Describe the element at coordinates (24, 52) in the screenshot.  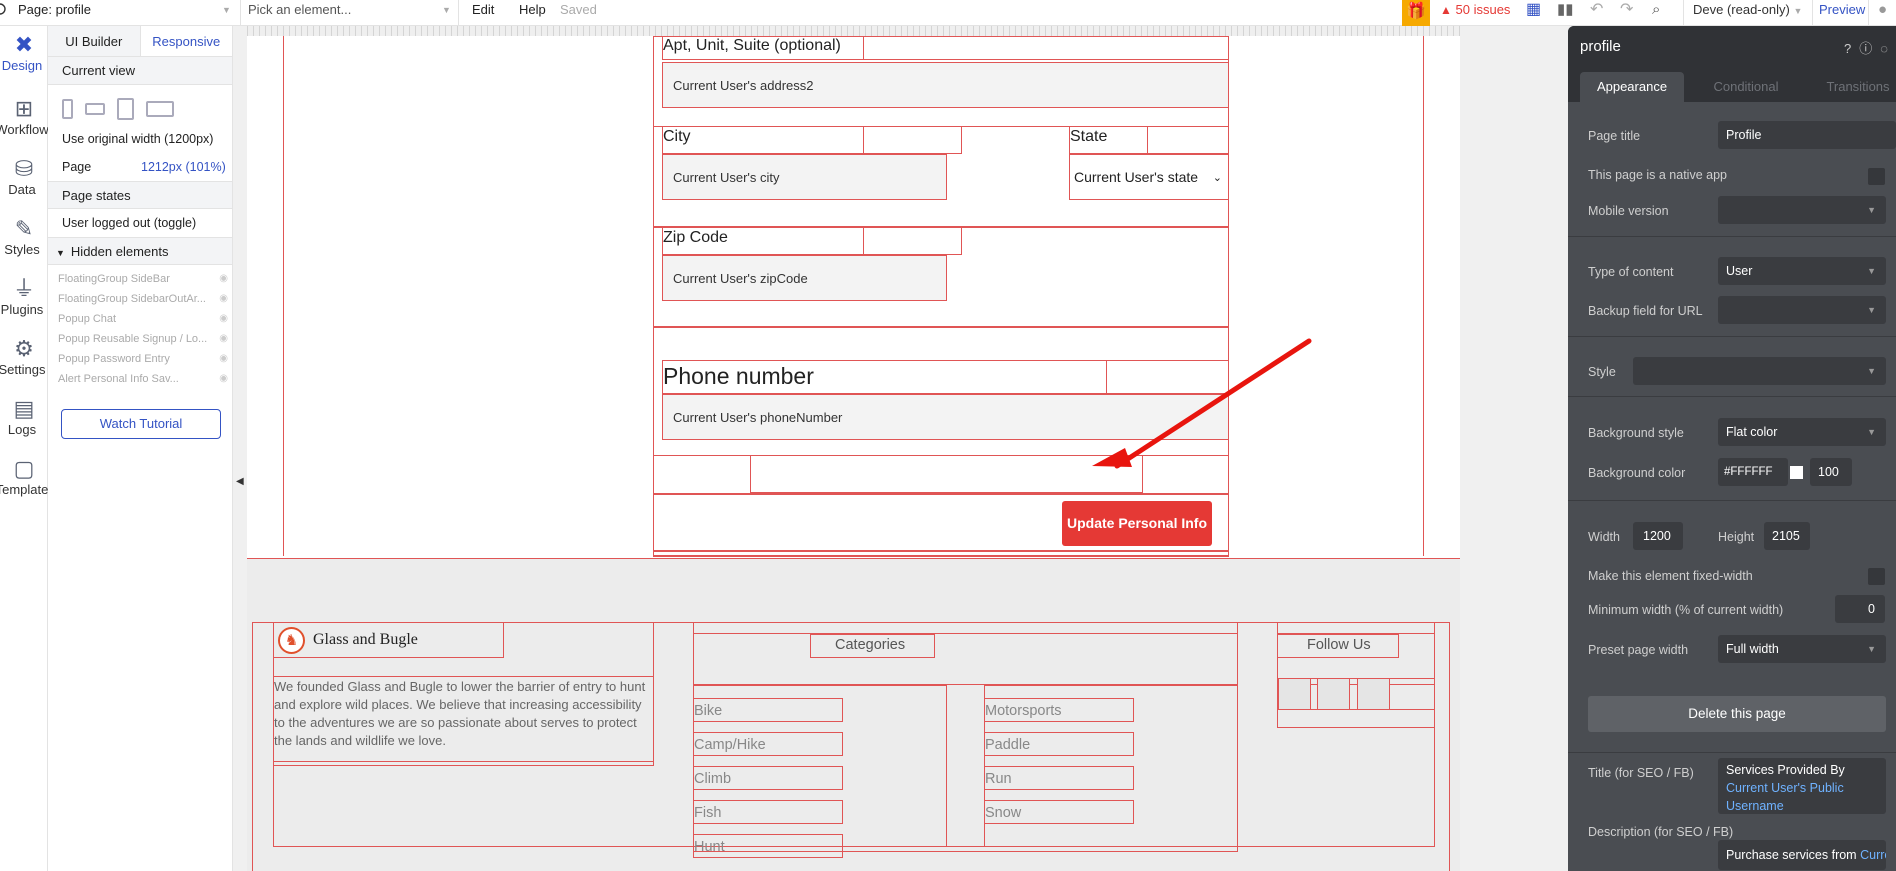
I see `nav-design: ✖ Design` at that location.